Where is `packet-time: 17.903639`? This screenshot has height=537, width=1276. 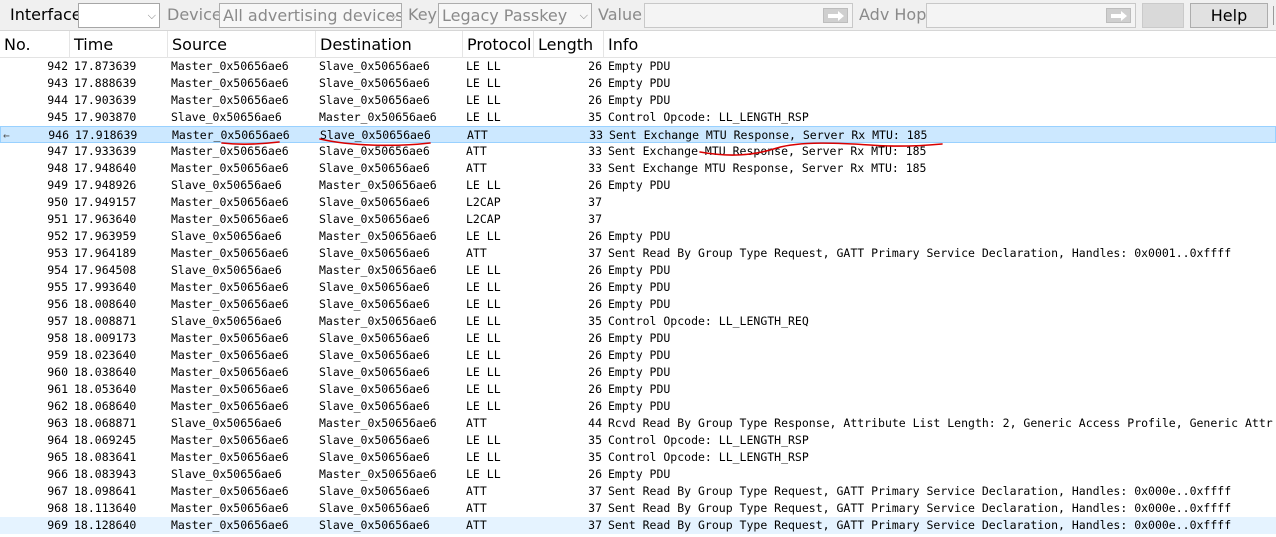
packet-time: 17.903639 is located at coordinates (105, 100).